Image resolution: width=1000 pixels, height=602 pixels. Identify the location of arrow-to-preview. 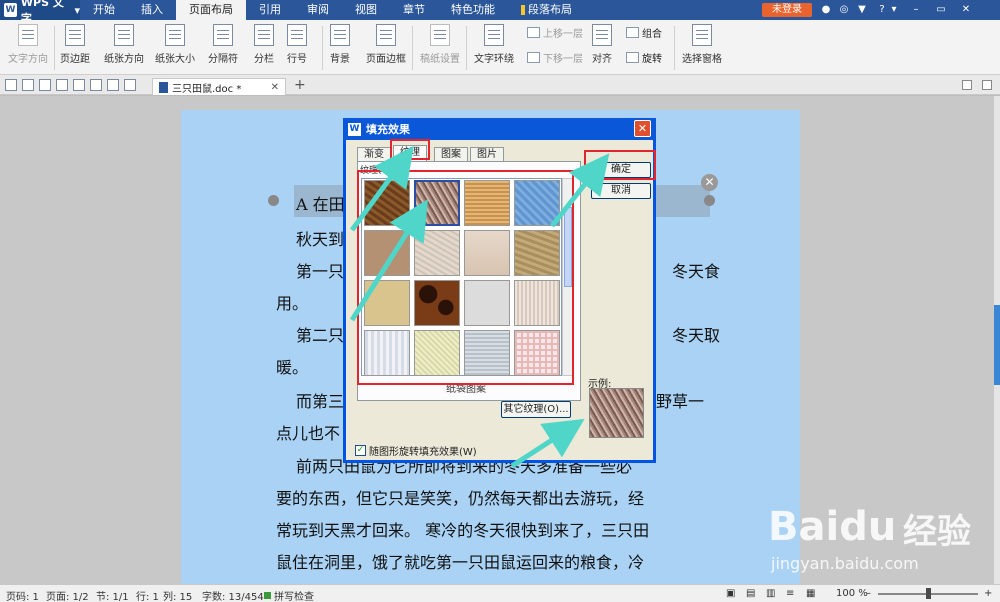
(547, 443).